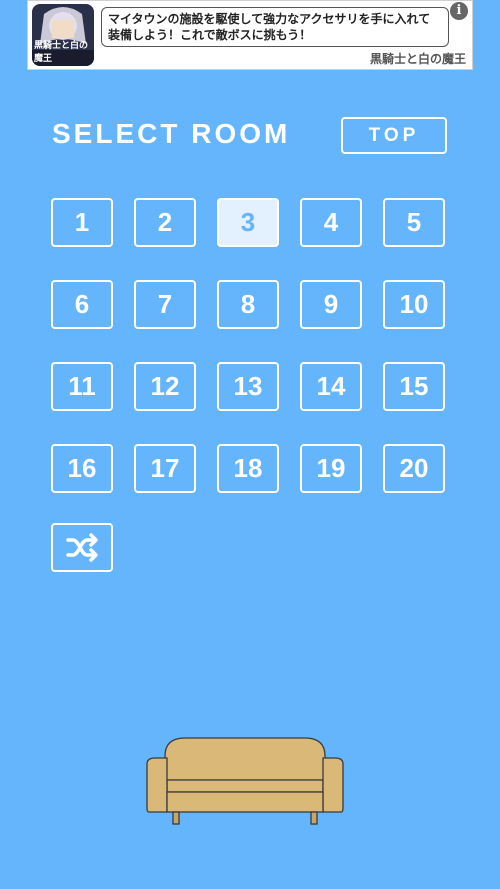  What do you see at coordinates (414, 304) in the screenshot?
I see `room-button-10: 10` at bounding box center [414, 304].